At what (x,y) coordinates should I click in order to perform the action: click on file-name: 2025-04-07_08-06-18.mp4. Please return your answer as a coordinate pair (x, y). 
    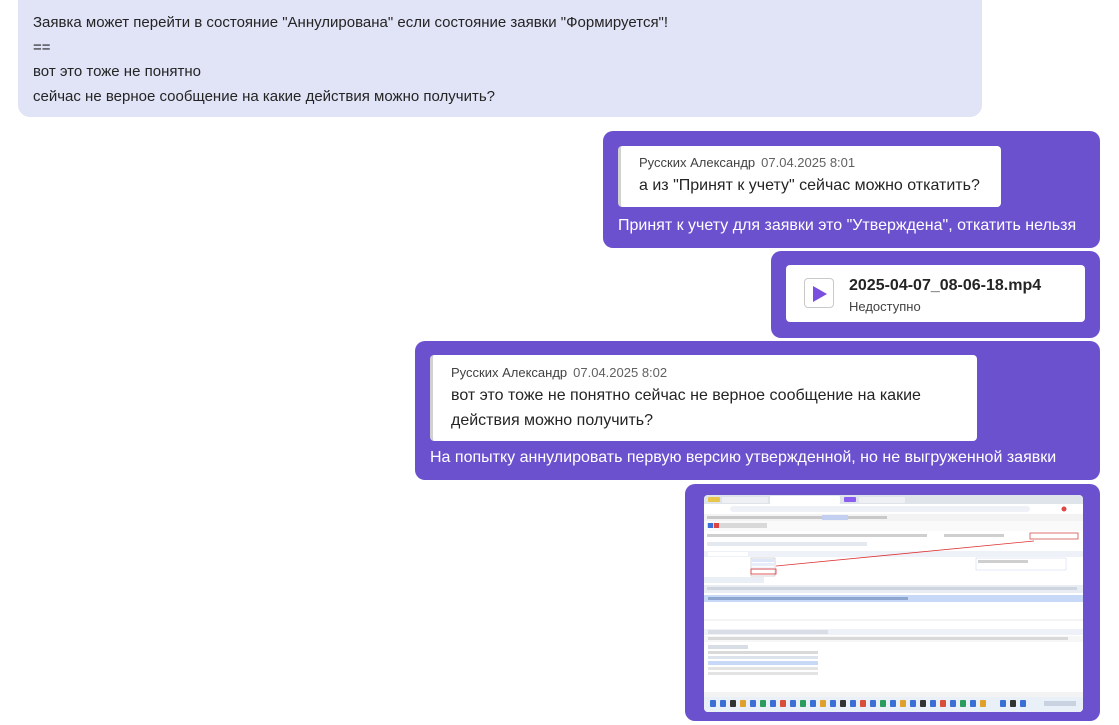
    Looking at the image, I should click on (945, 285).